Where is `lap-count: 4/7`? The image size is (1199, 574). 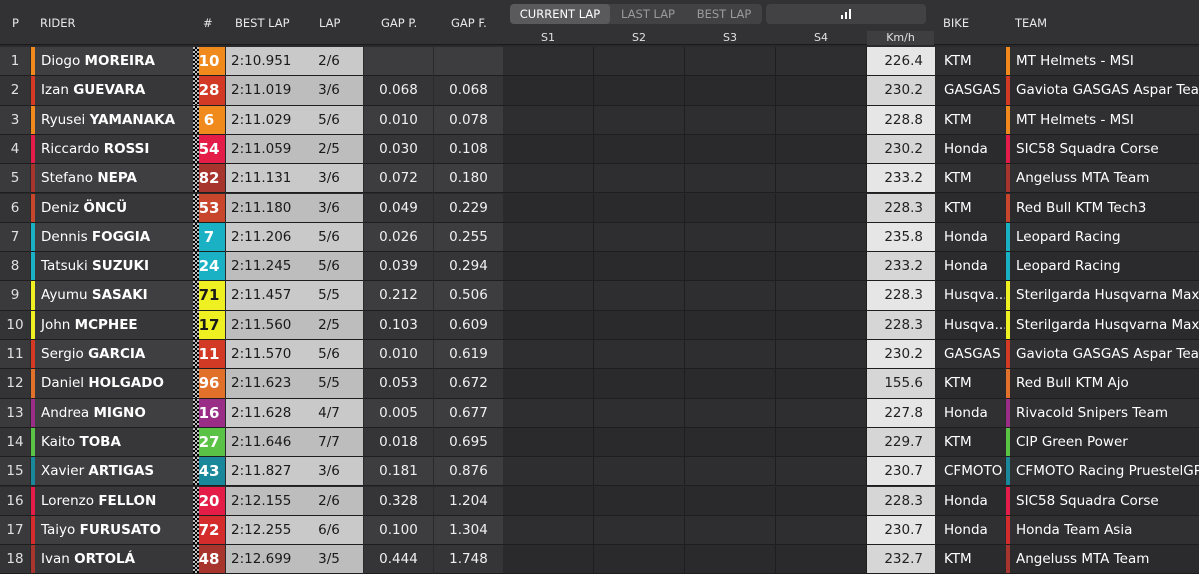
lap-count: 4/7 is located at coordinates (329, 413).